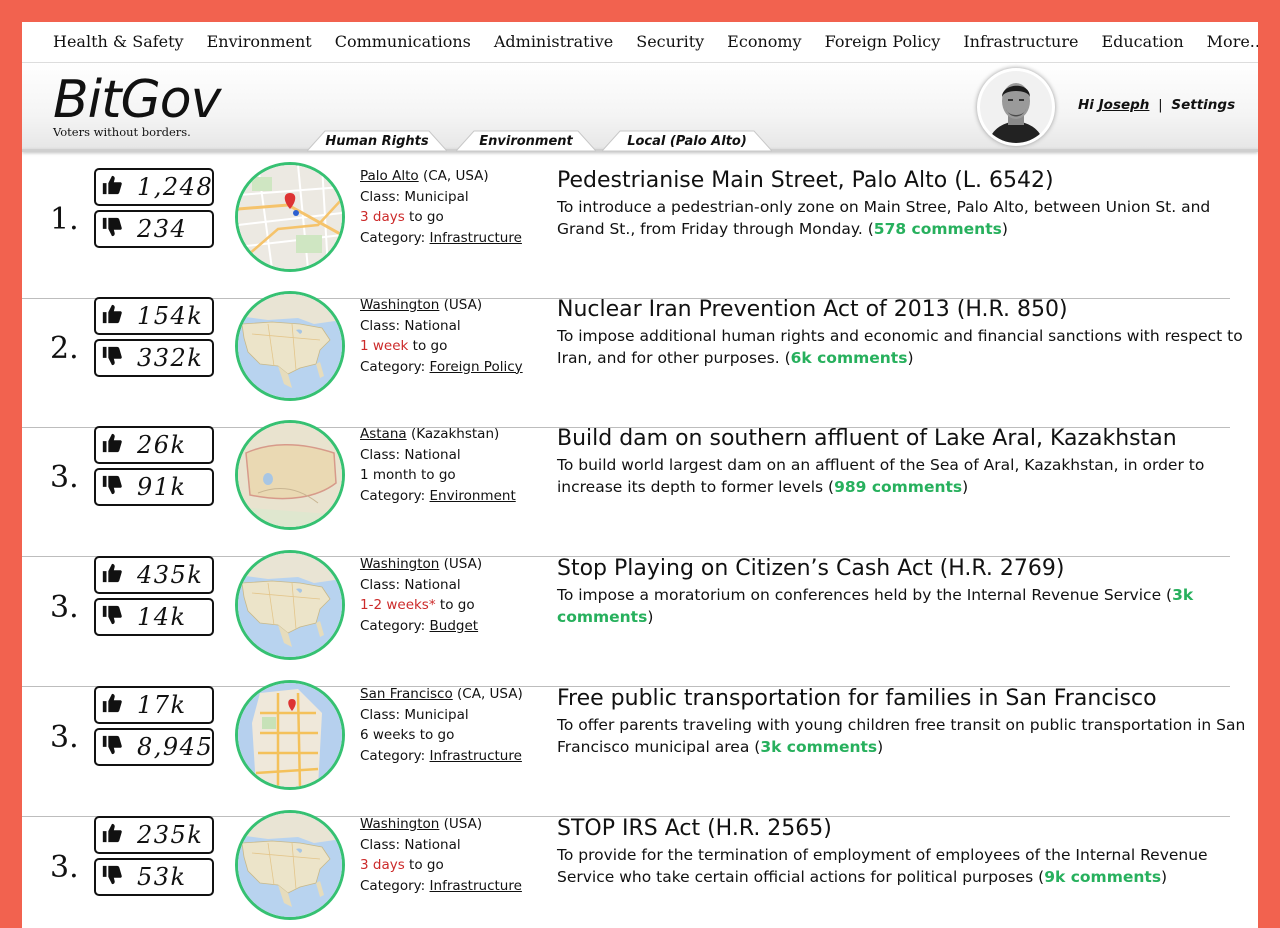 The image size is (1280, 928). I want to click on downvote-button: 53k, so click(154, 877).